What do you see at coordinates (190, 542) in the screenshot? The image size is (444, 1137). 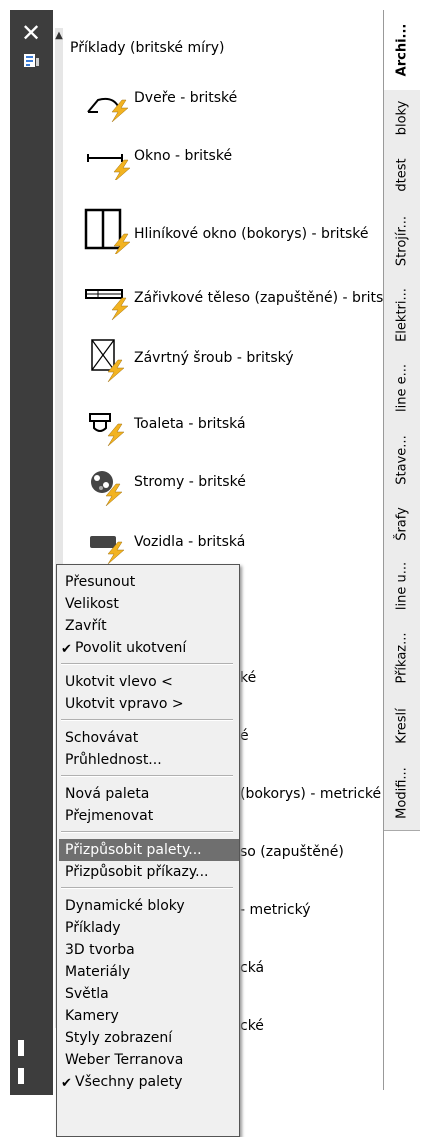 I see `tool-label: Vozidla - britská` at bounding box center [190, 542].